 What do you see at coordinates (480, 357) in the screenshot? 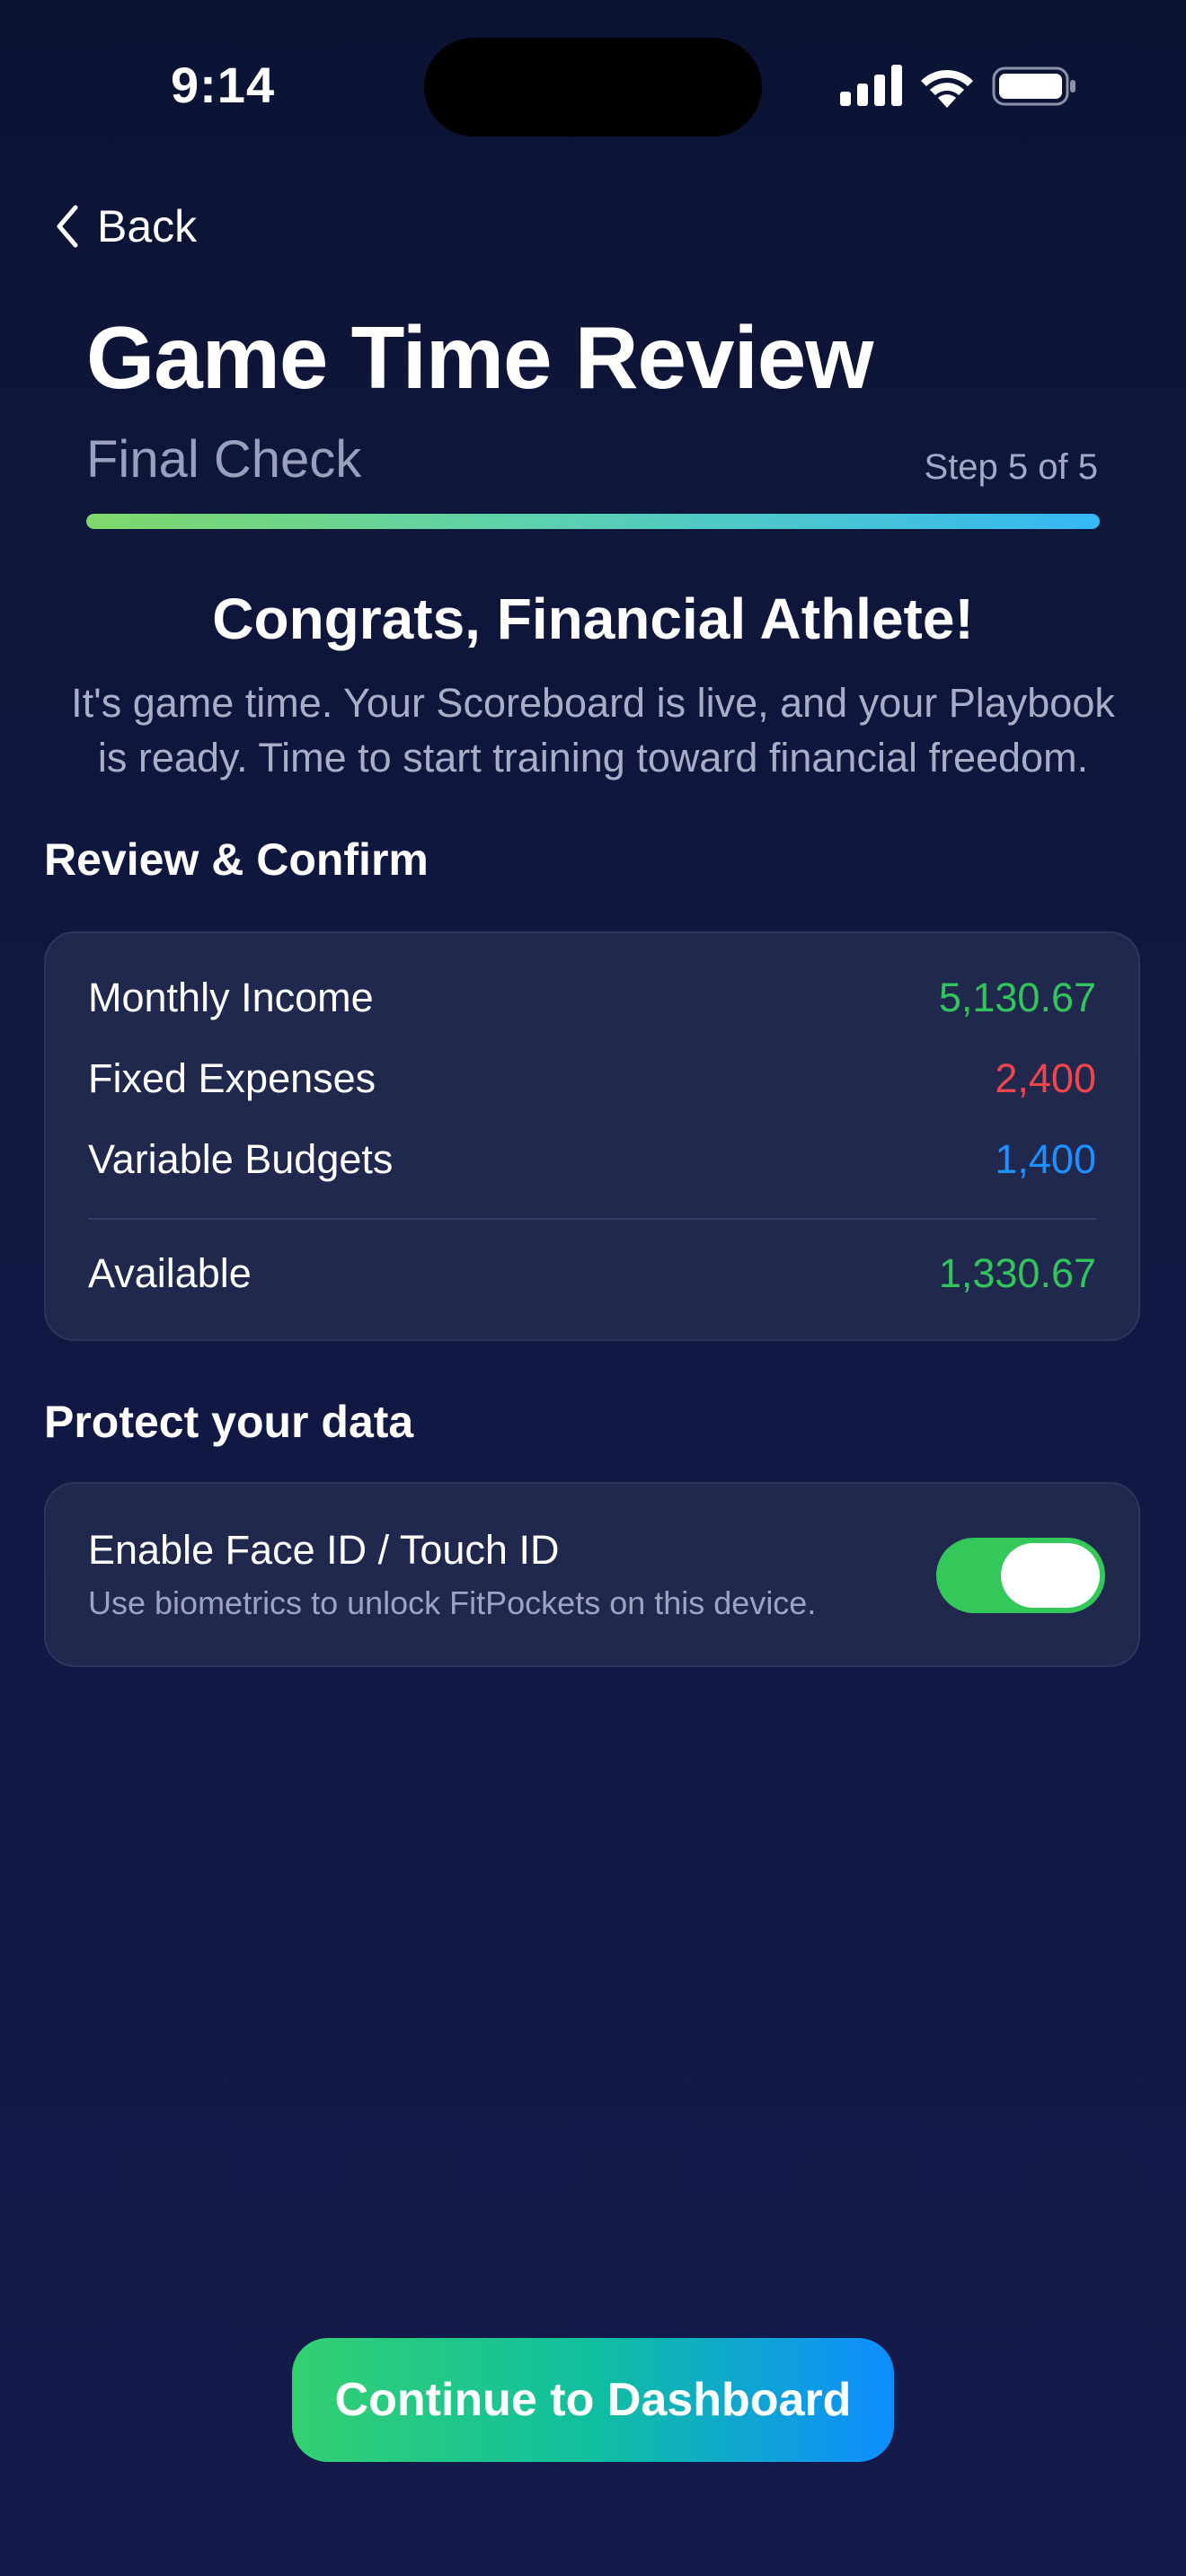
I see `page-title: Game Time Review` at bounding box center [480, 357].